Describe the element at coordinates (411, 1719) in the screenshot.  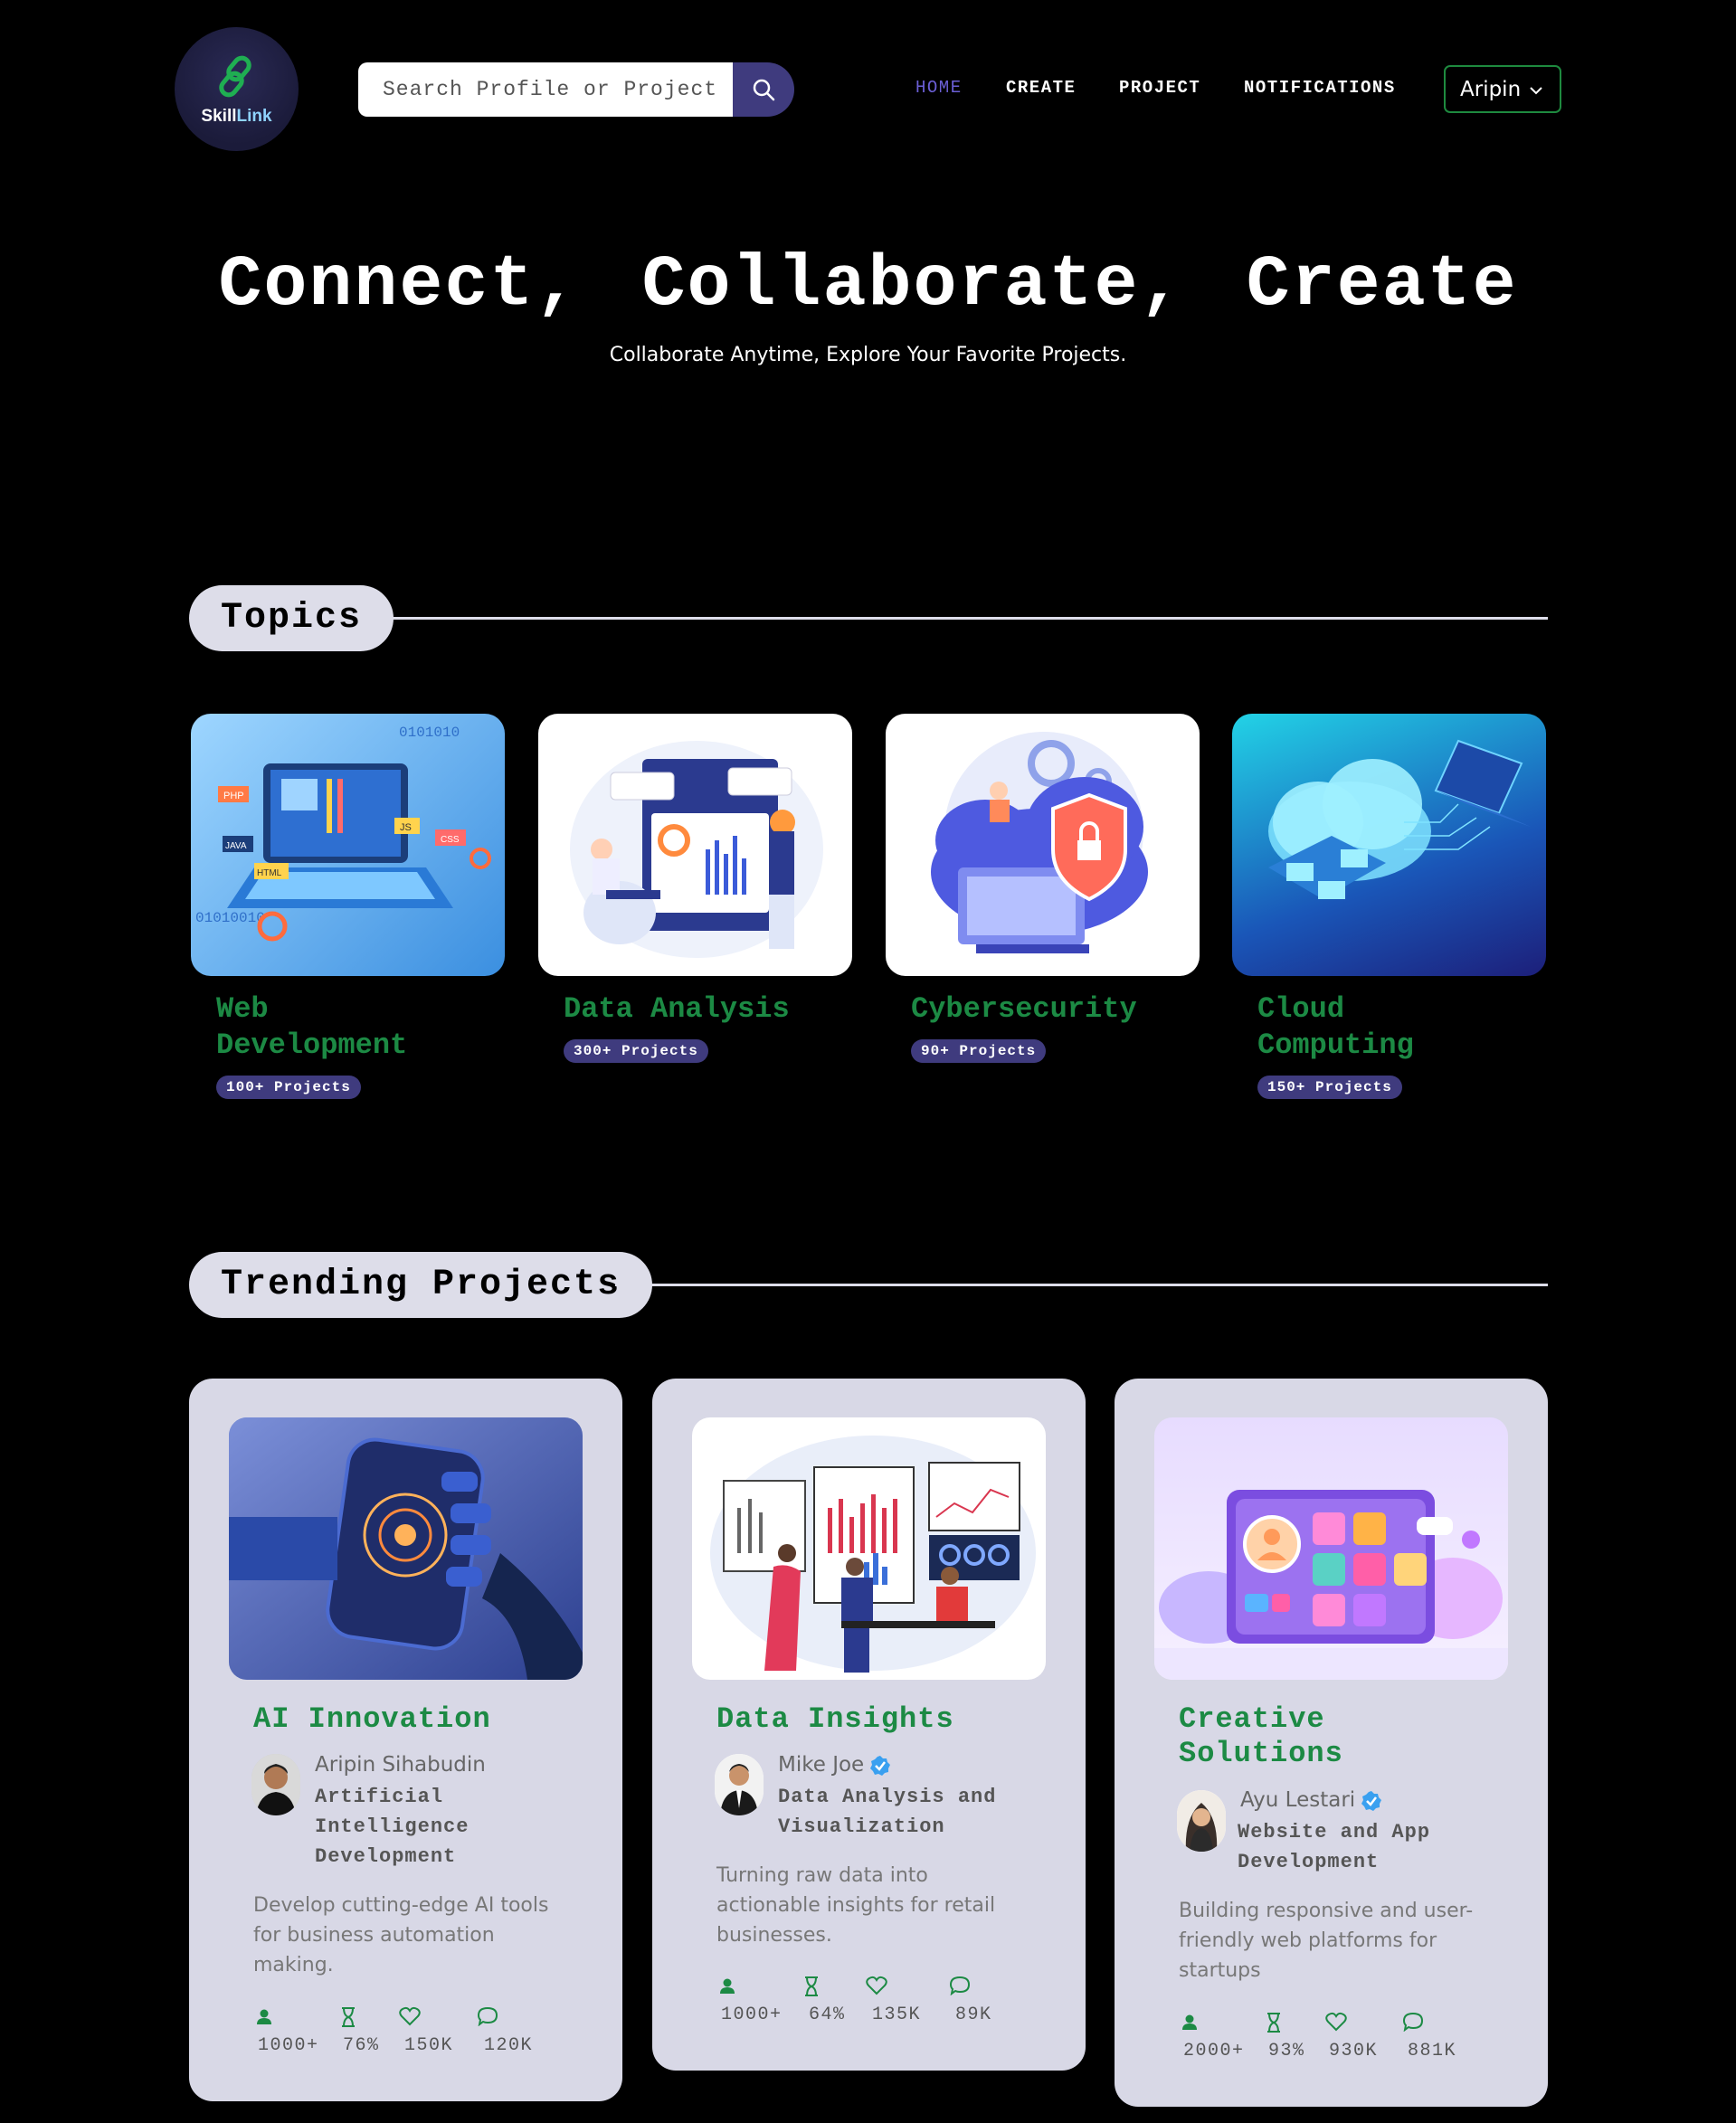
I see `project-title: AI Innovation` at that location.